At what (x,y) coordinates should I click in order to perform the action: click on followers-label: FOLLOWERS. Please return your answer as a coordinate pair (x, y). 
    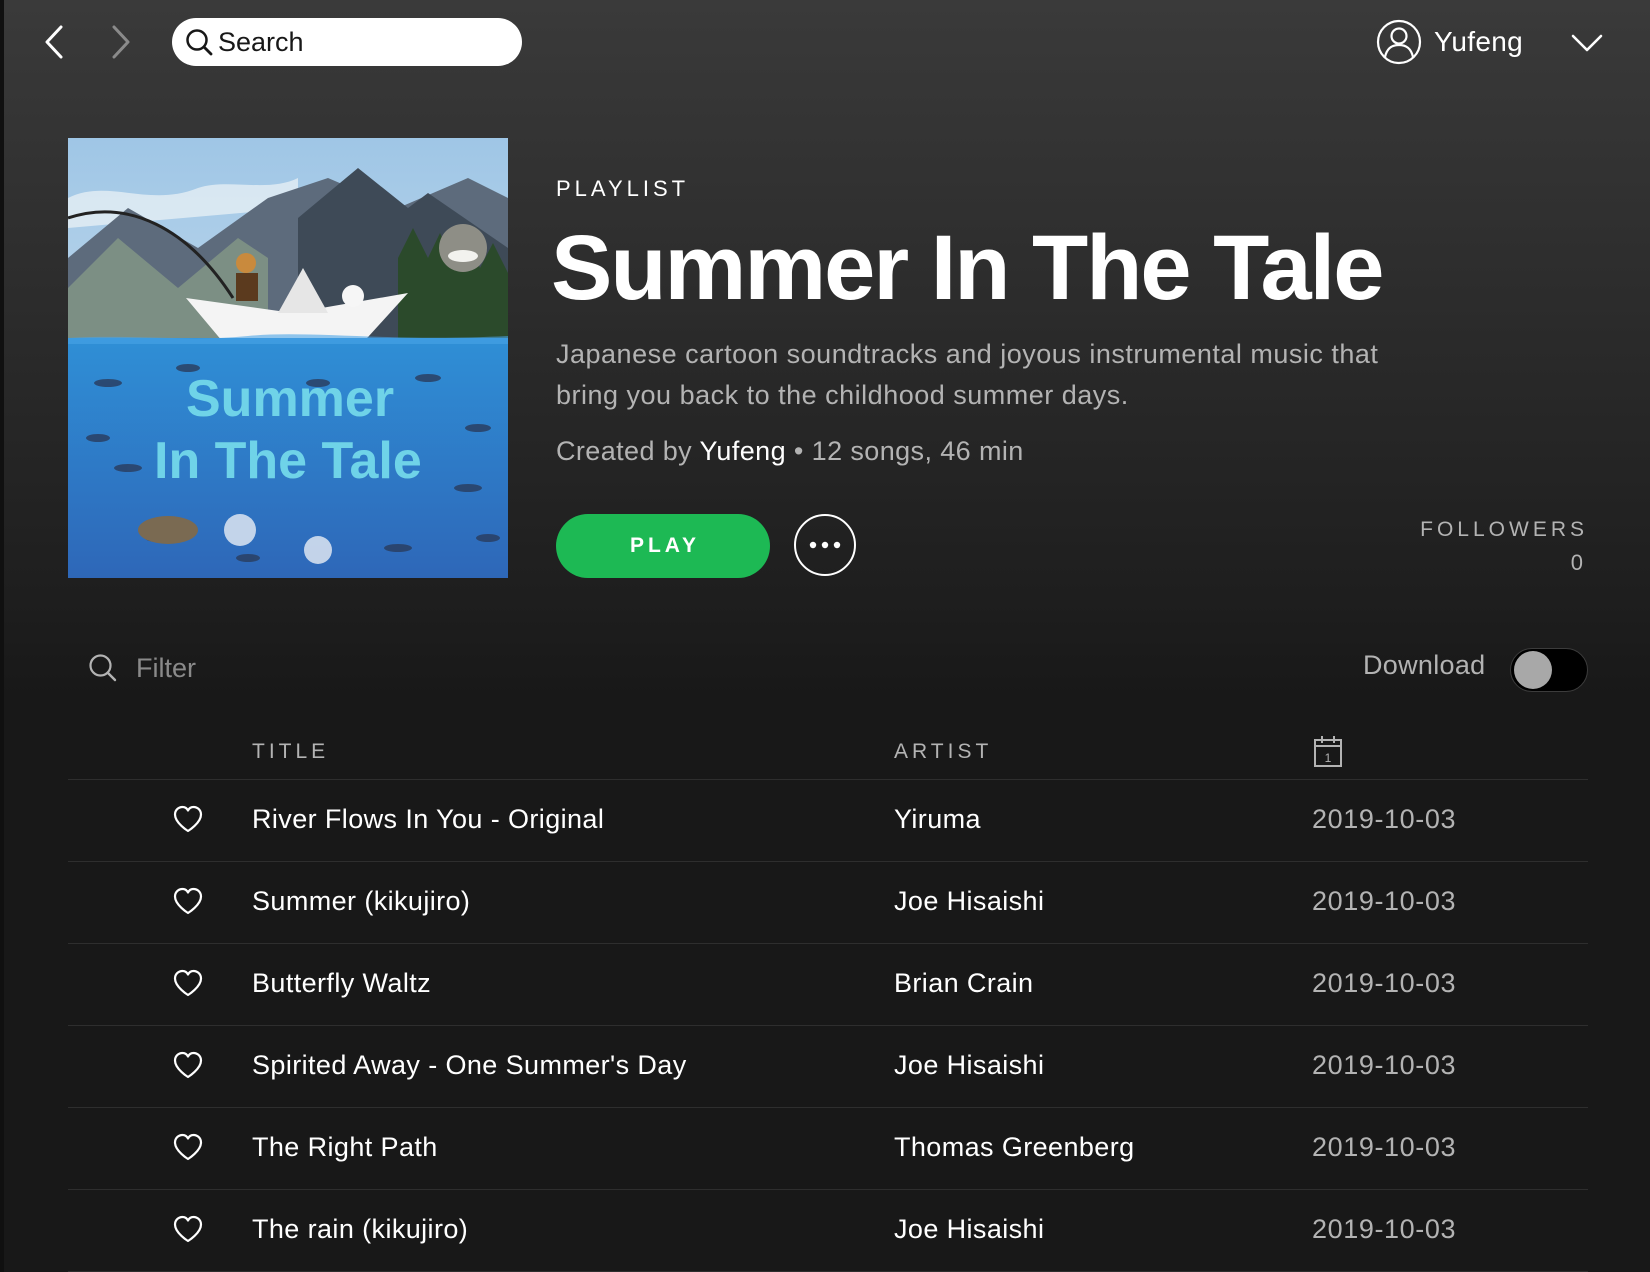
    Looking at the image, I should click on (1504, 529).